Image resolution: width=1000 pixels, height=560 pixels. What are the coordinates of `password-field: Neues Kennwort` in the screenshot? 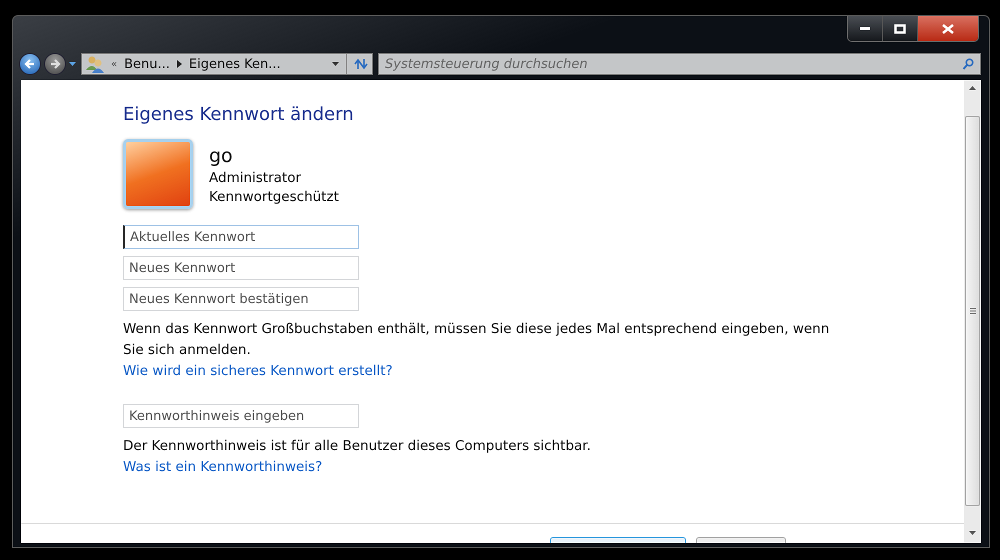 It's located at (241, 268).